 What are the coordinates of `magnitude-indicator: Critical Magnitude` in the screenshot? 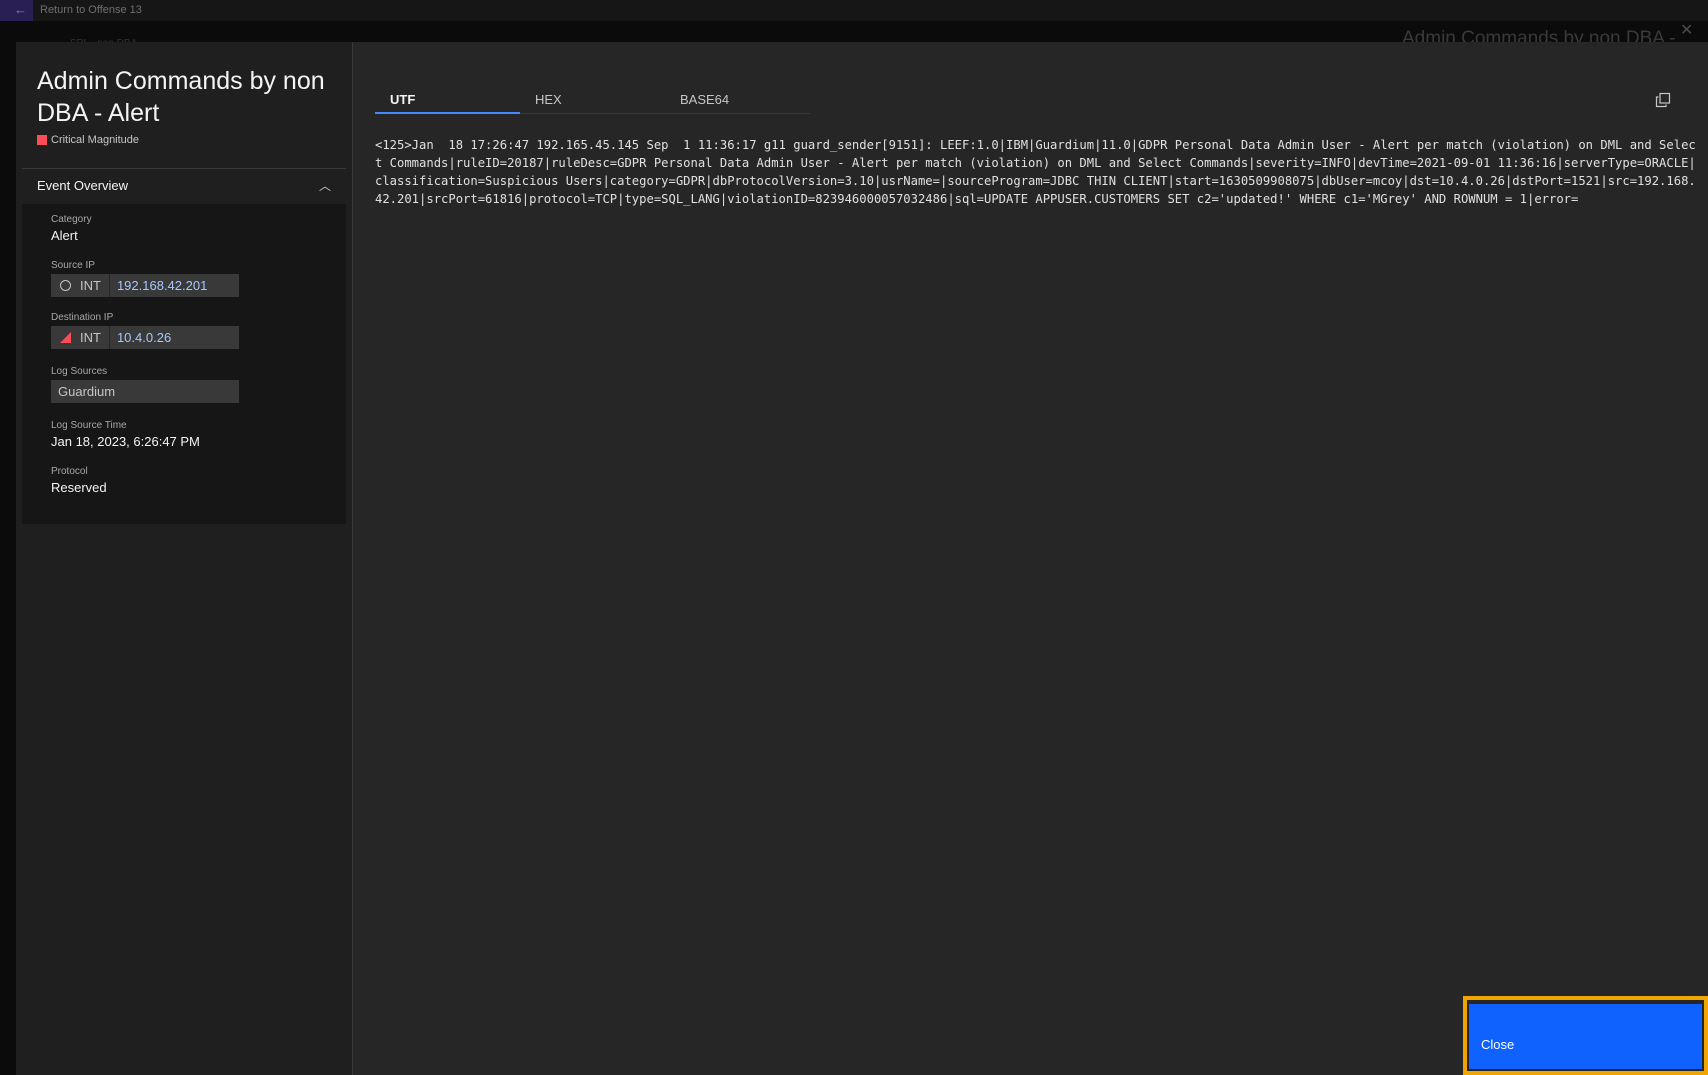 It's located at (88, 140).